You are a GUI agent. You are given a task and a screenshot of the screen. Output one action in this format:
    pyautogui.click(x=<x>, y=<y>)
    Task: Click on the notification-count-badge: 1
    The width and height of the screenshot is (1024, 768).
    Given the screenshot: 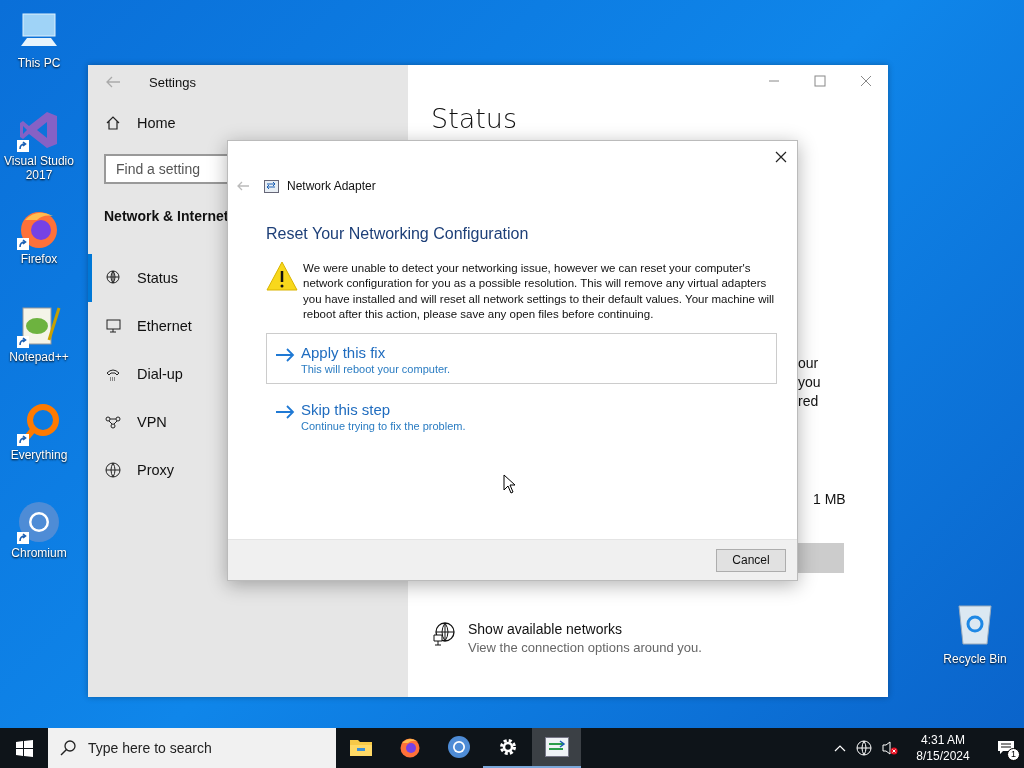 What is the action you would take?
    pyautogui.click(x=1013, y=754)
    